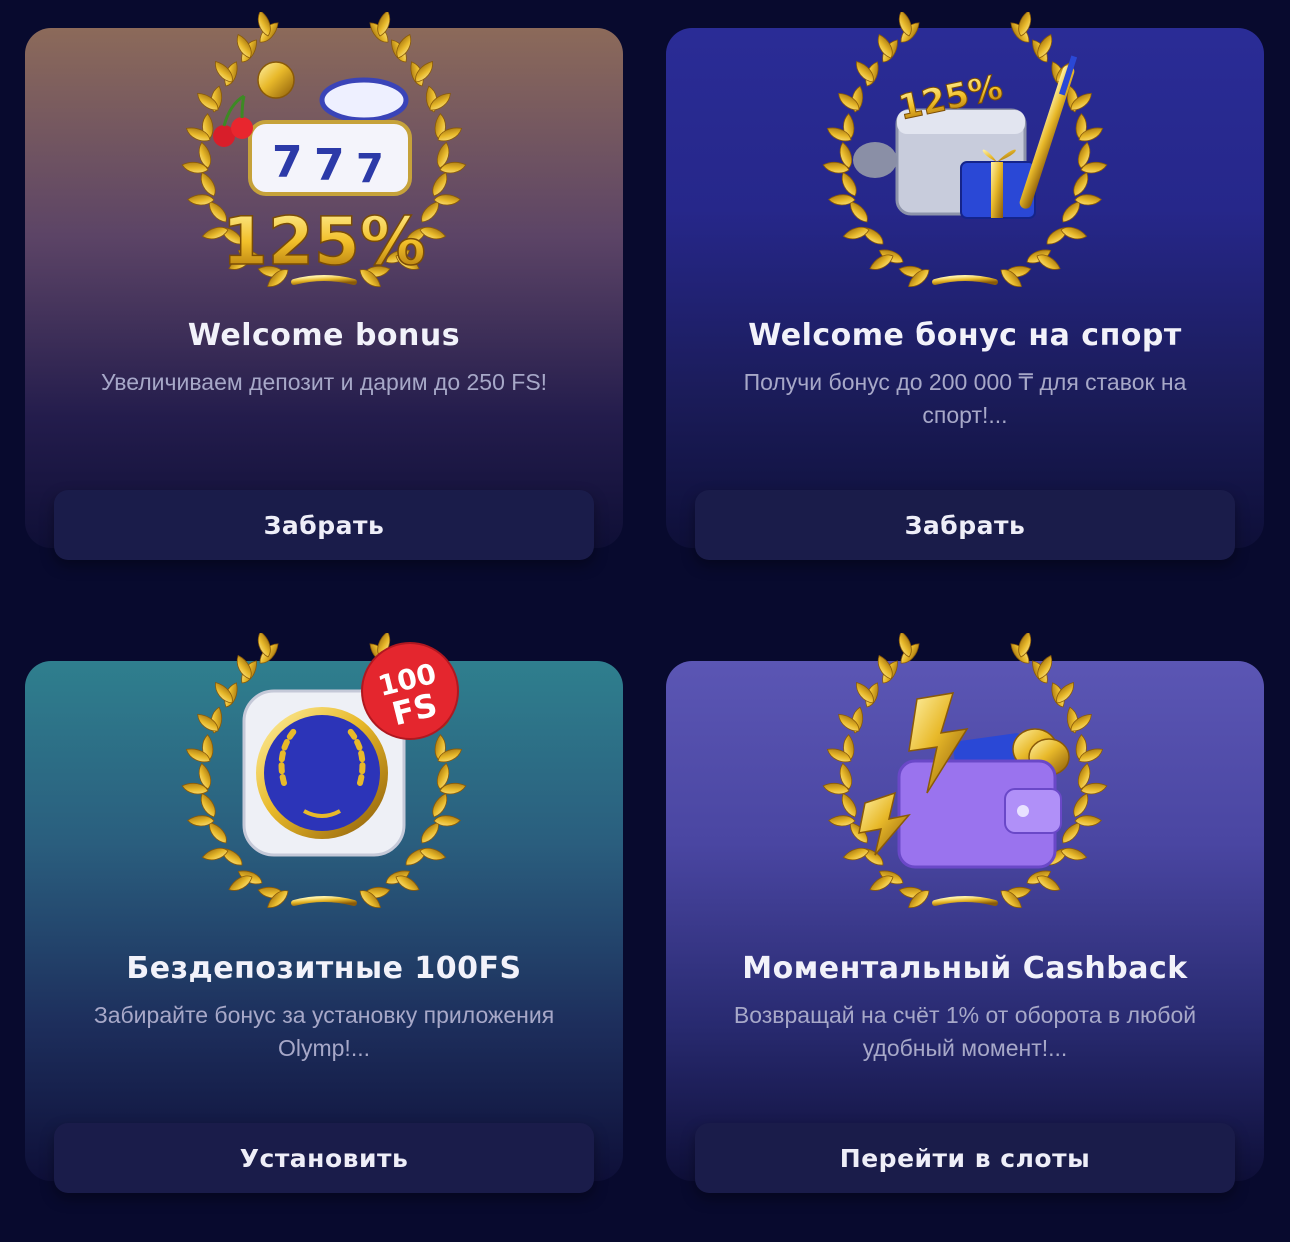  Describe the element at coordinates (324, 241) in the screenshot. I see `svg-text: 125%` at that location.